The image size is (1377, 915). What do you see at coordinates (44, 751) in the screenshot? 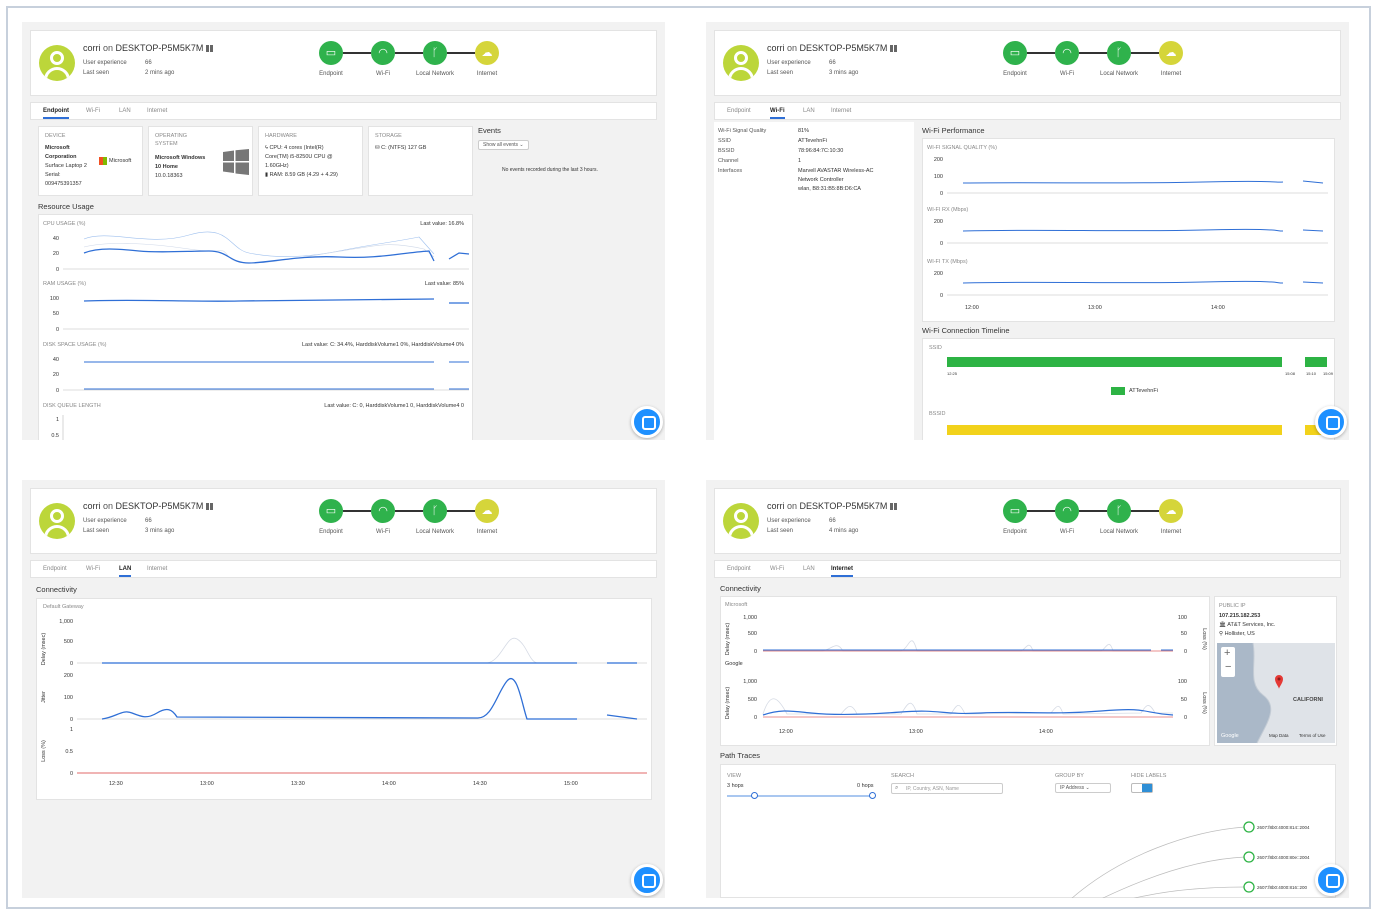
I see `svg-text: Loss (%)` at bounding box center [44, 751].